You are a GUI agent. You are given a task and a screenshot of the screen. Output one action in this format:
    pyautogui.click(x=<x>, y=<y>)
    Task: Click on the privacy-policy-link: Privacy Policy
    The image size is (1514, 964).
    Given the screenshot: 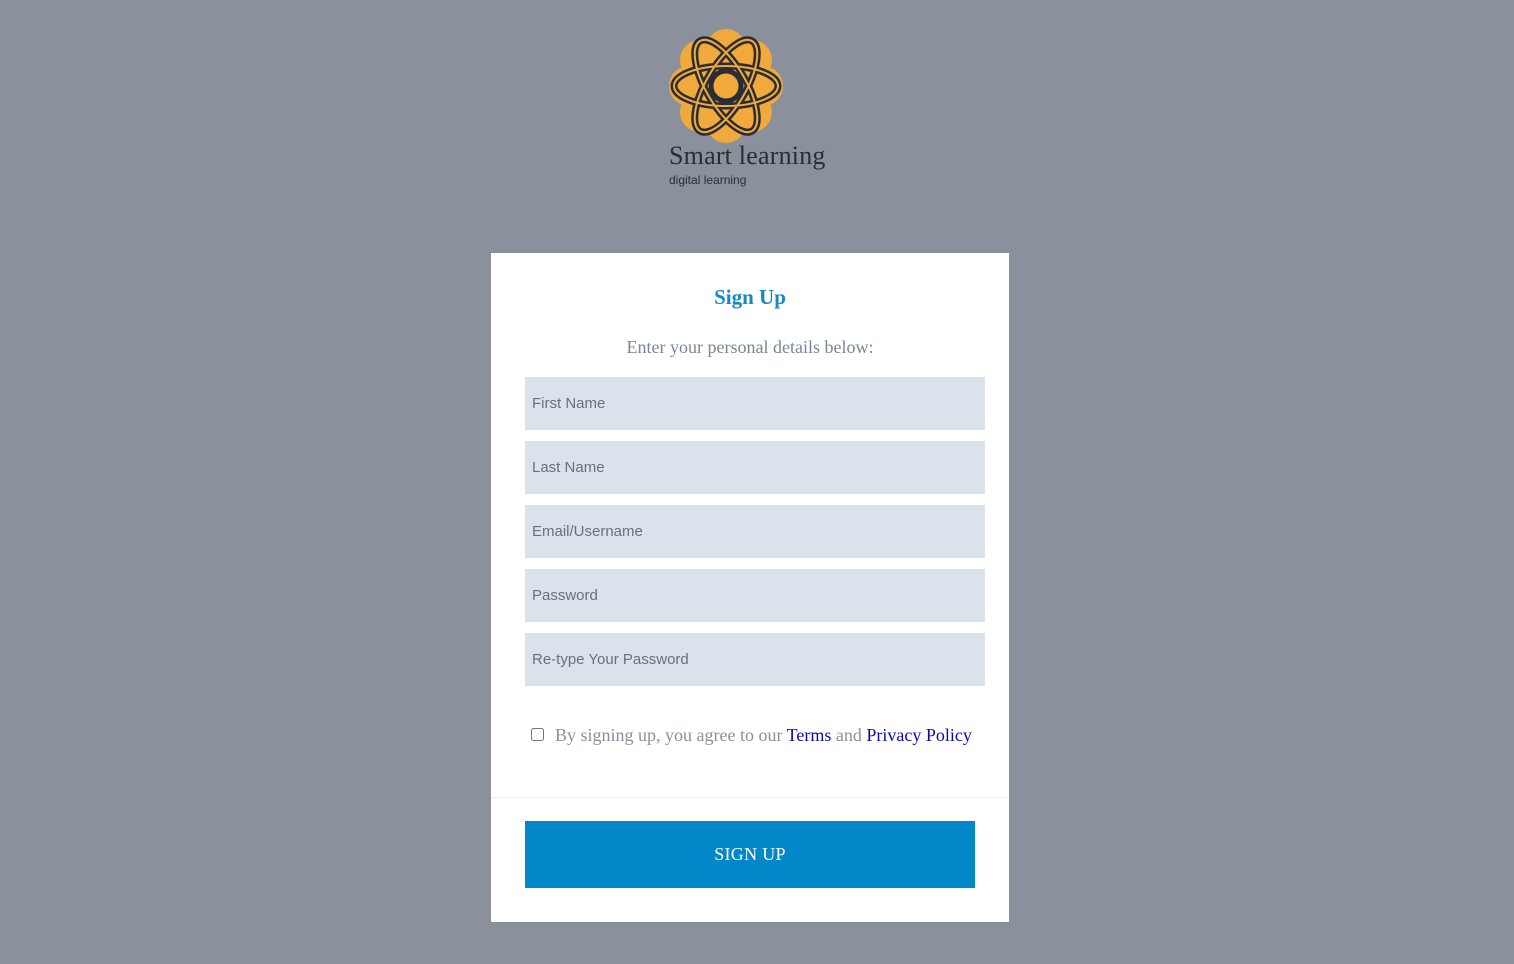 What is the action you would take?
    pyautogui.click(x=919, y=735)
    